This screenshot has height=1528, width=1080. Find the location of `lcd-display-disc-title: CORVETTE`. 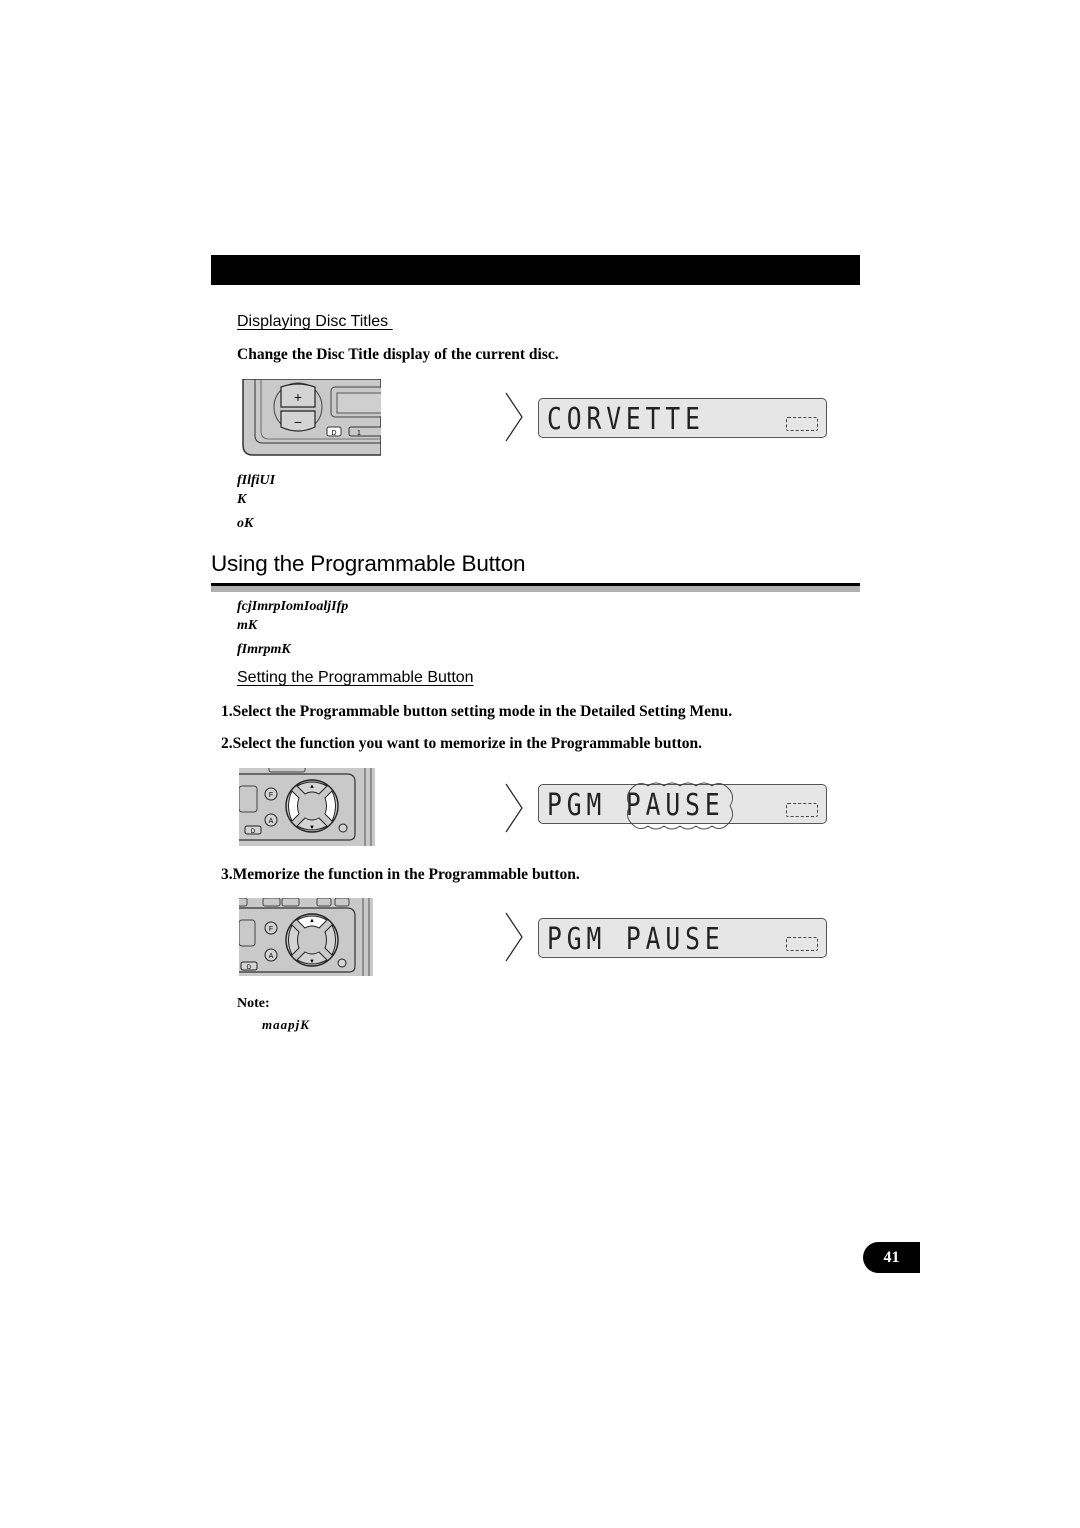

lcd-display-disc-title: CORVETTE is located at coordinates (682, 418).